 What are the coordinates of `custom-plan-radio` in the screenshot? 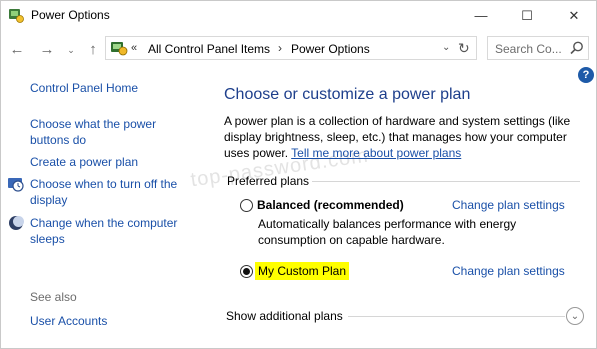 It's located at (246, 271).